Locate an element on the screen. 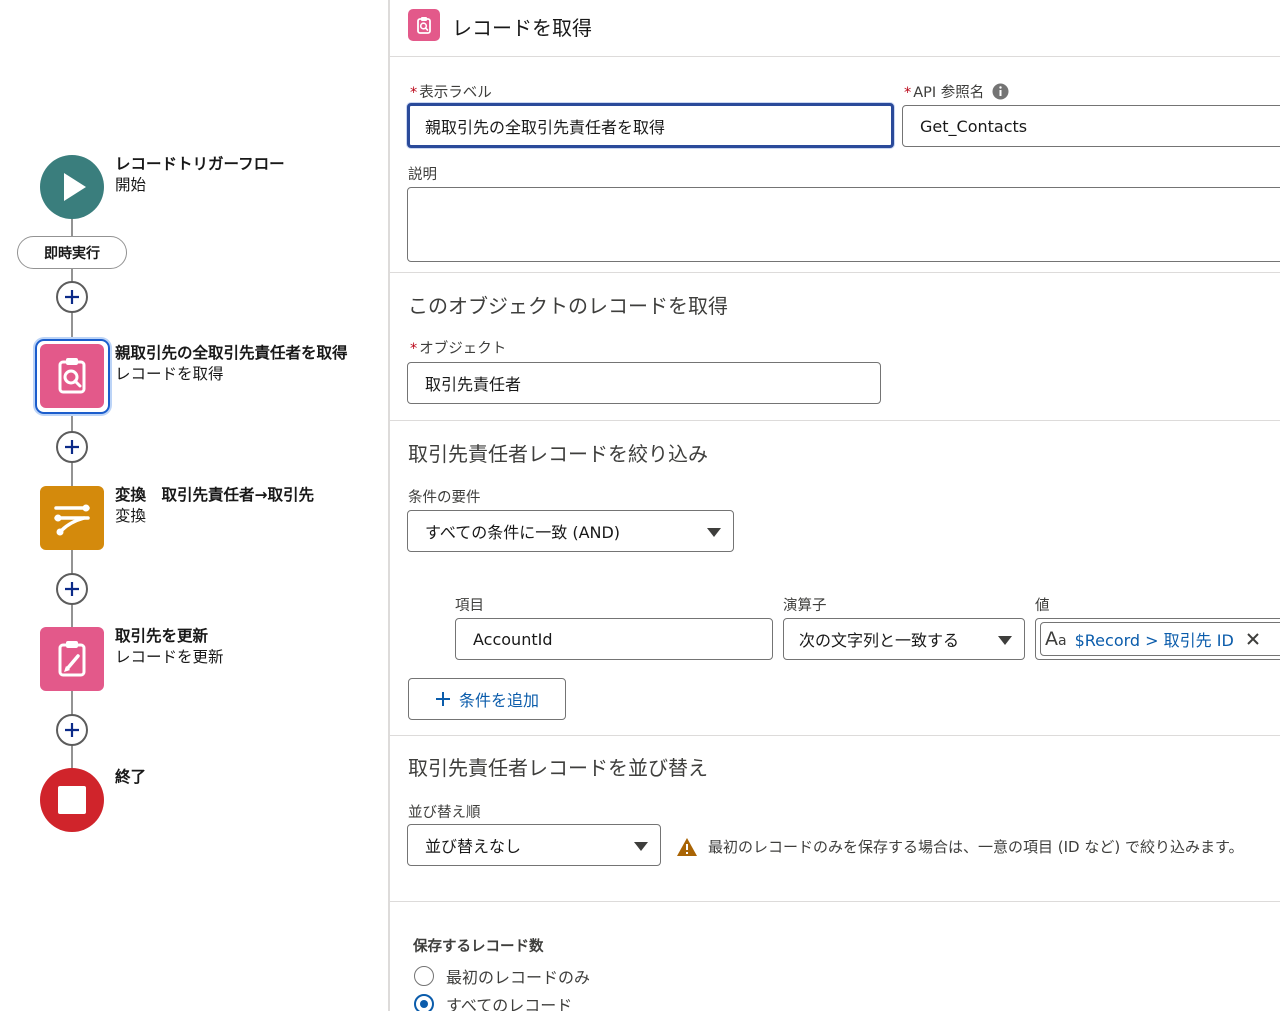 This screenshot has width=1280, height=1011. transform-node is located at coordinates (72, 518).